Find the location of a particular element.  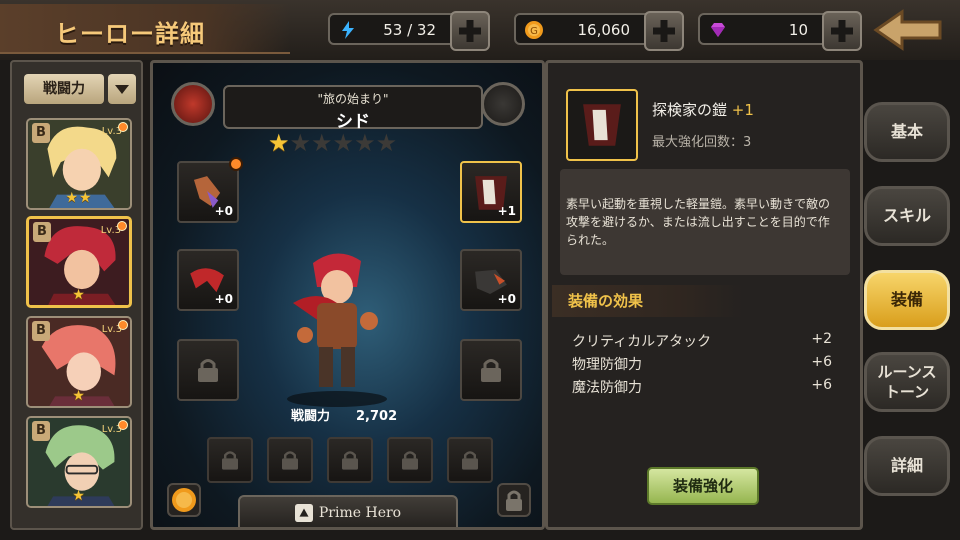

sort-button: 戦闘力 is located at coordinates (64, 89).